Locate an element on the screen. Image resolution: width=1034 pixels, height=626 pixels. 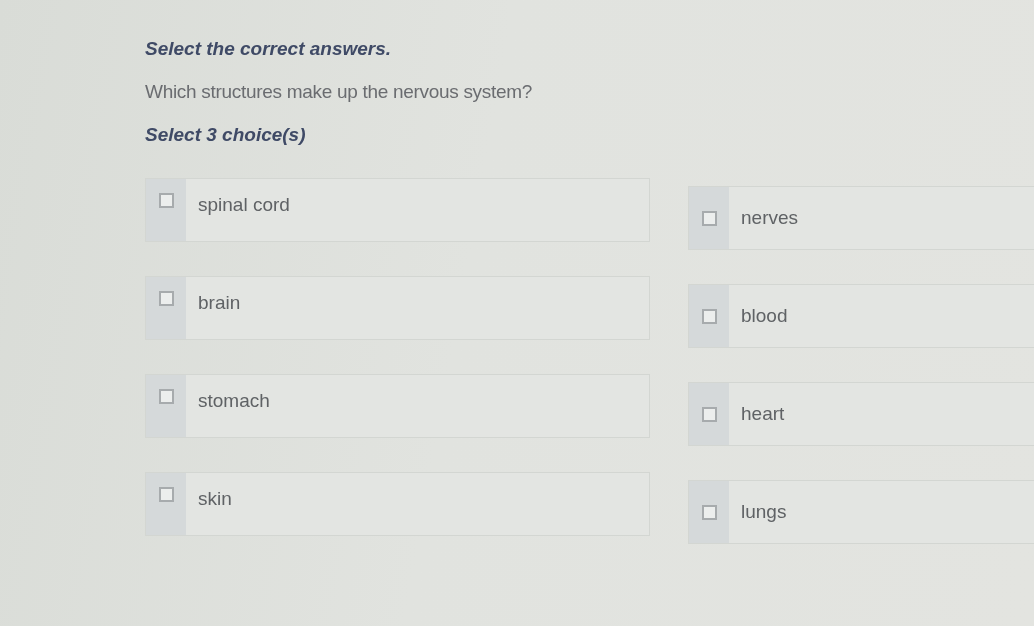
answer-option: lungs is located at coordinates (861, 512).